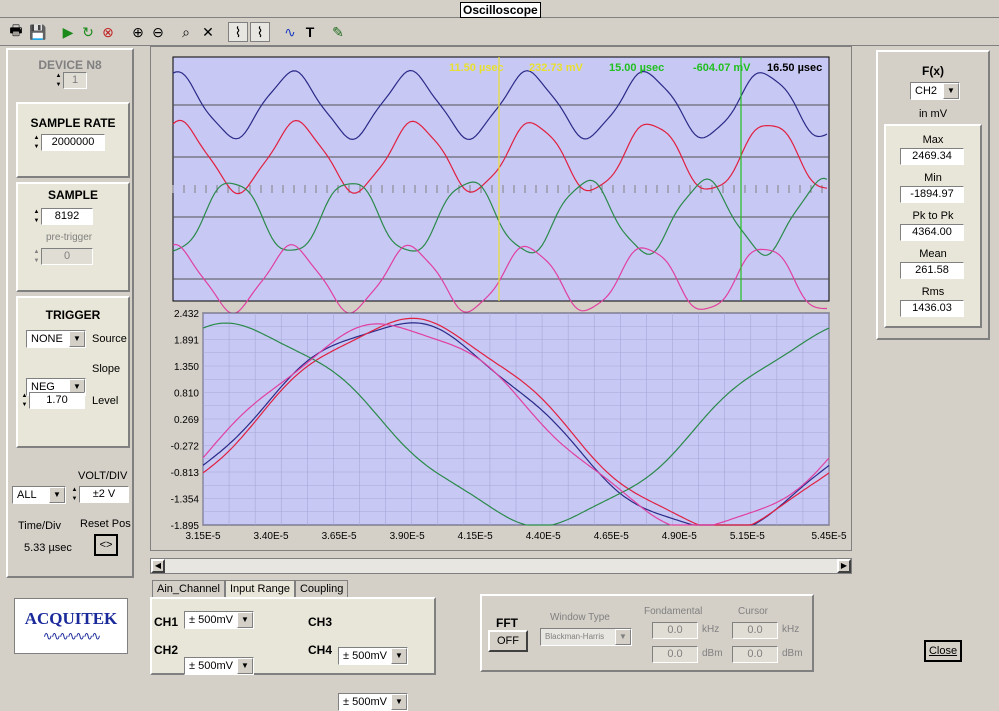 This screenshot has width=999, height=711. What do you see at coordinates (712, 653) in the screenshot?
I see `dbm-label: dBm` at bounding box center [712, 653].